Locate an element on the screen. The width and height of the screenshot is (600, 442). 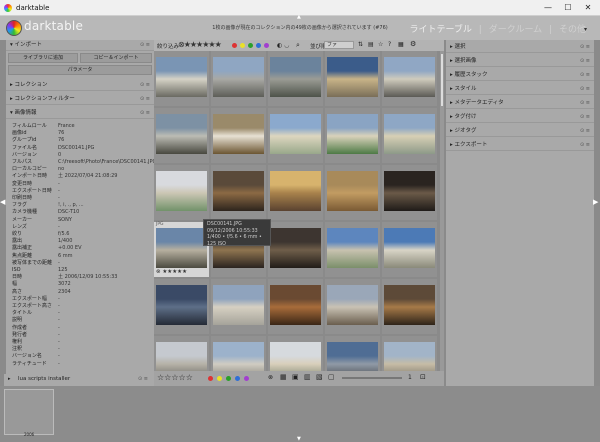
filmstrip-thumbnail is located at coordinates (29, 412).